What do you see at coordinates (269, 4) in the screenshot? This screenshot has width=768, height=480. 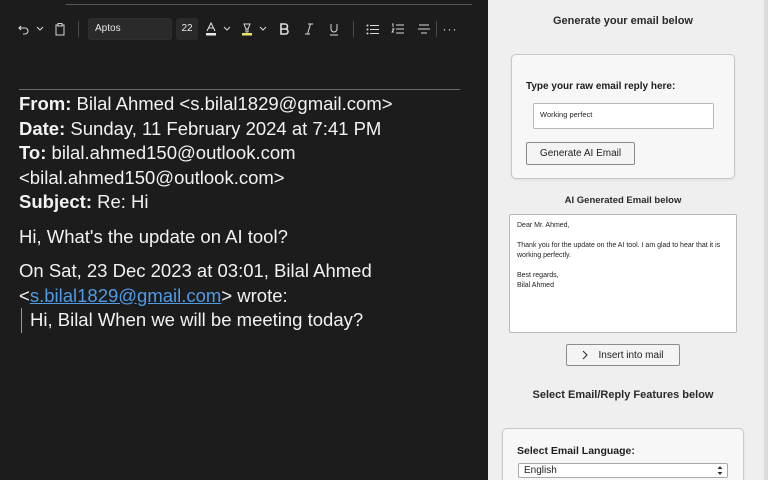 I see `toolbar-divider` at bounding box center [269, 4].